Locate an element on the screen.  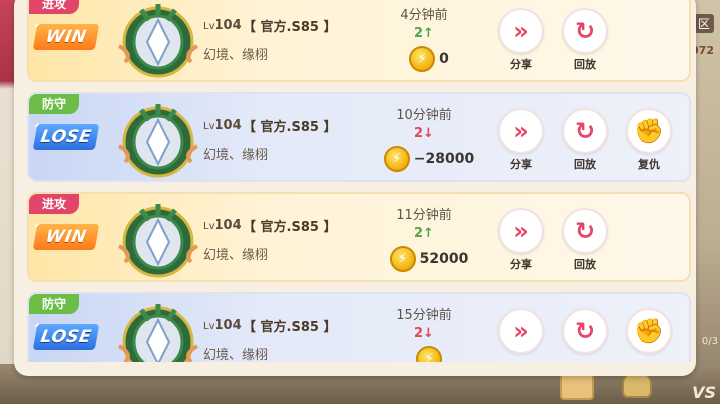
revenge-button: ✊ 复仇 is located at coordinates (649, 143).